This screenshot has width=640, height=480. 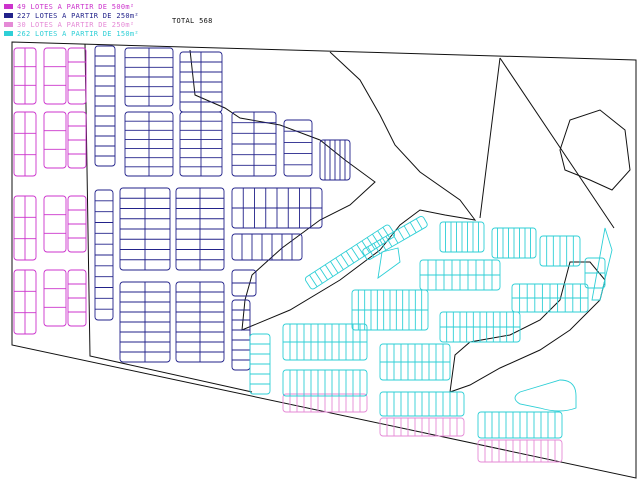 I want to click on lots-500-group, so click(x=50, y=191).